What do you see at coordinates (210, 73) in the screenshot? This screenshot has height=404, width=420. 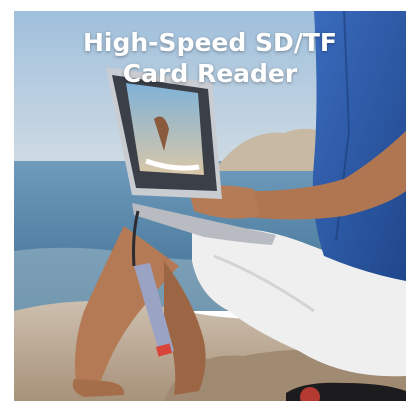 I see `headline-line-2: Card Reader` at bounding box center [210, 73].